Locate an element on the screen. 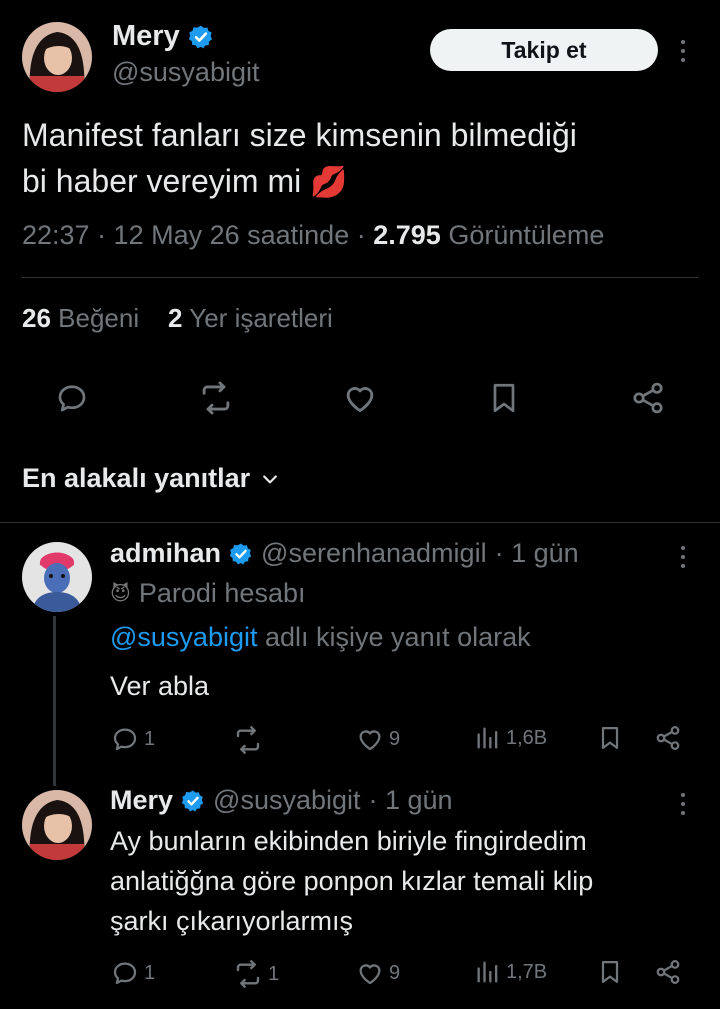  views-action: 1,7B is located at coordinates (510, 972).